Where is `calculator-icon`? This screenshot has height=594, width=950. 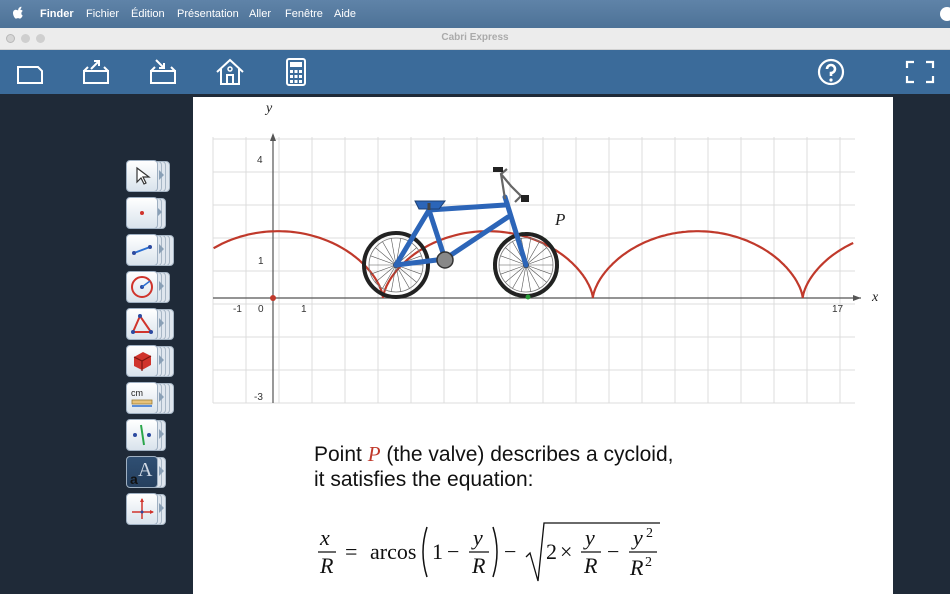
calculator-icon is located at coordinates (296, 72).